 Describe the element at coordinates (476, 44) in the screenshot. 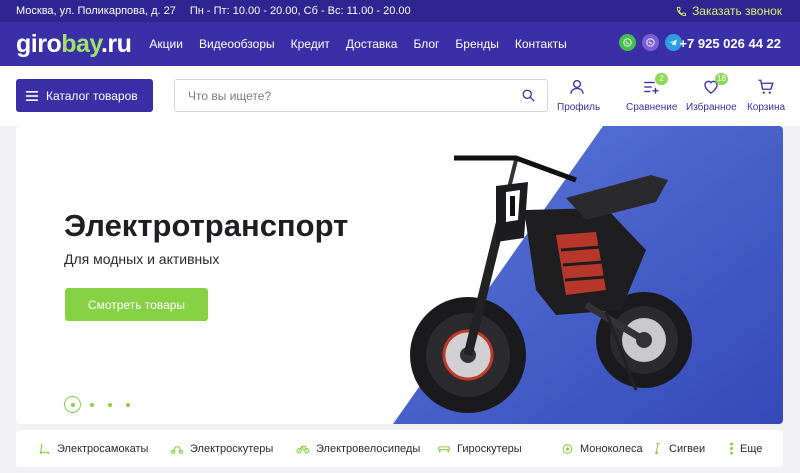

I see `nav-item-brands: Бренды` at that location.